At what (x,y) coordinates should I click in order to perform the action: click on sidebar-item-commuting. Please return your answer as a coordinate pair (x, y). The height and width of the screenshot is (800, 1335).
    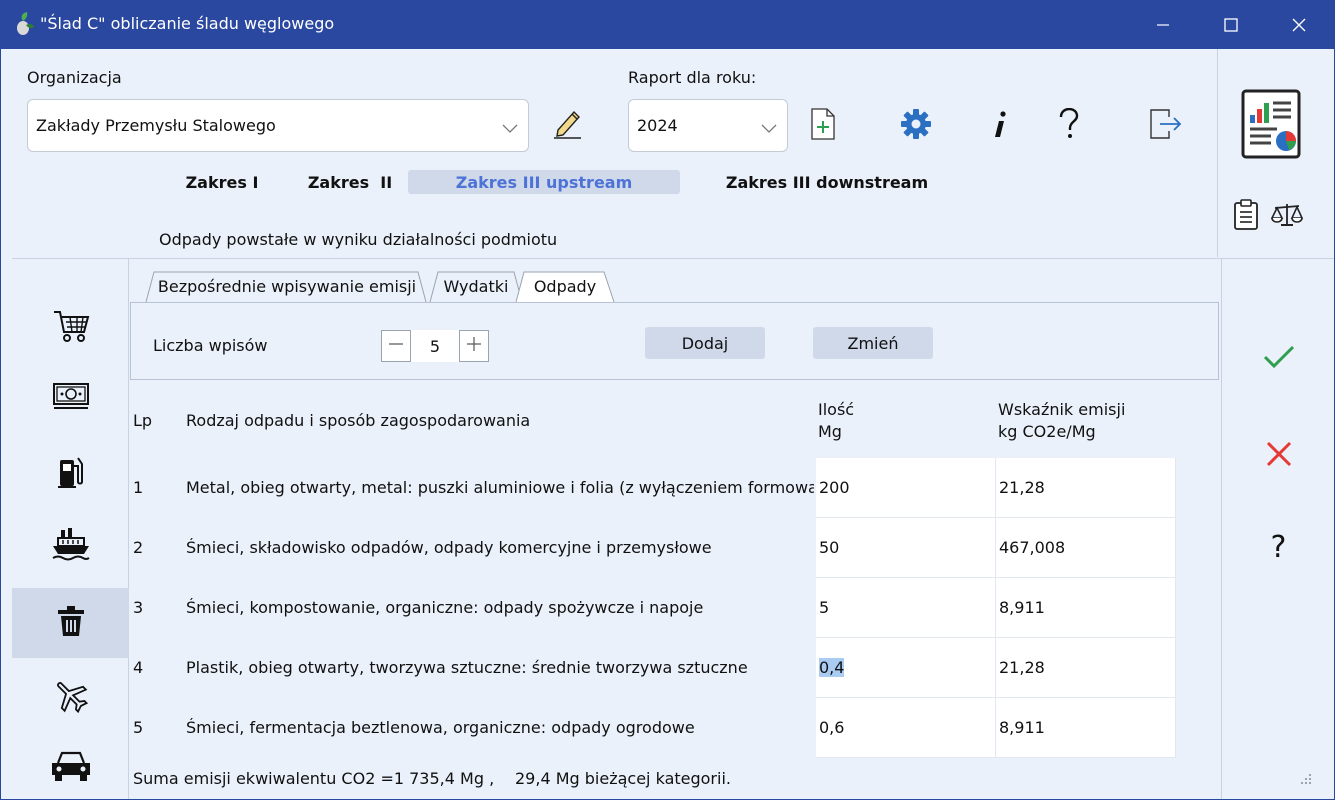
    Looking at the image, I should click on (70, 772).